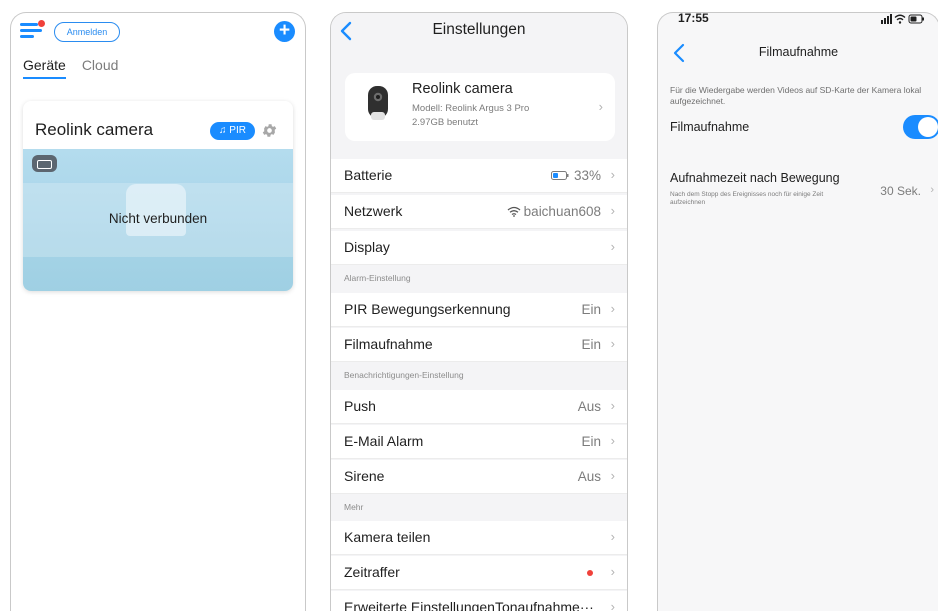 Image resolution: width=938 pixels, height=611 pixels. I want to click on section-alarm: Alarm-Einstellung, so click(377, 278).